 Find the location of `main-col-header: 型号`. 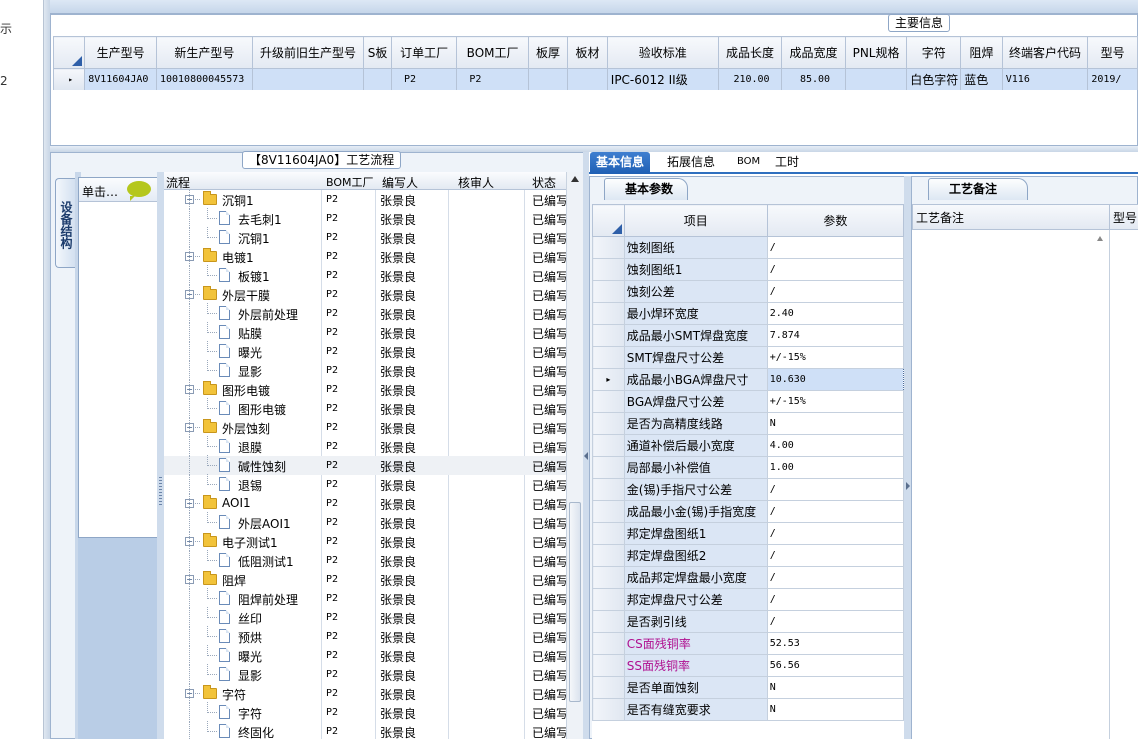

main-col-header: 型号 is located at coordinates (1112, 52).